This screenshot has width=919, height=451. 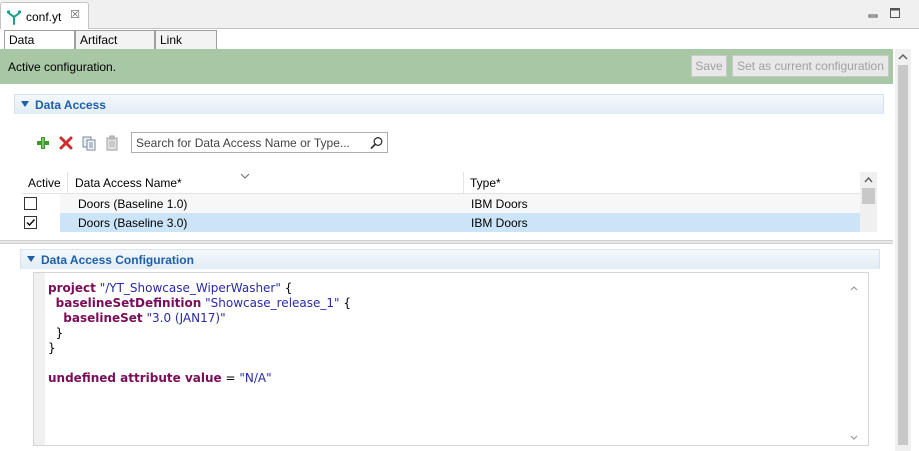 I want to click on code-line: baselineSet "3.0 (JAN17)", so click(x=199, y=318).